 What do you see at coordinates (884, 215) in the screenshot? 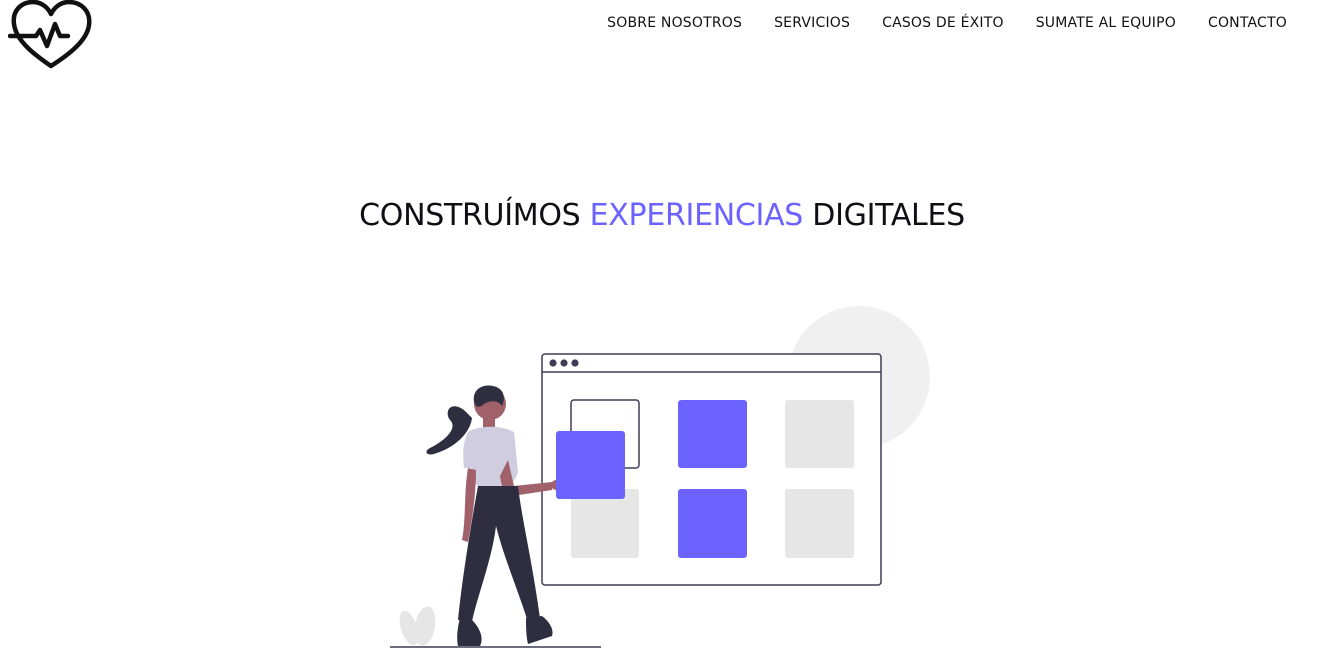
I see `hero-title-end: DIGITALES` at bounding box center [884, 215].